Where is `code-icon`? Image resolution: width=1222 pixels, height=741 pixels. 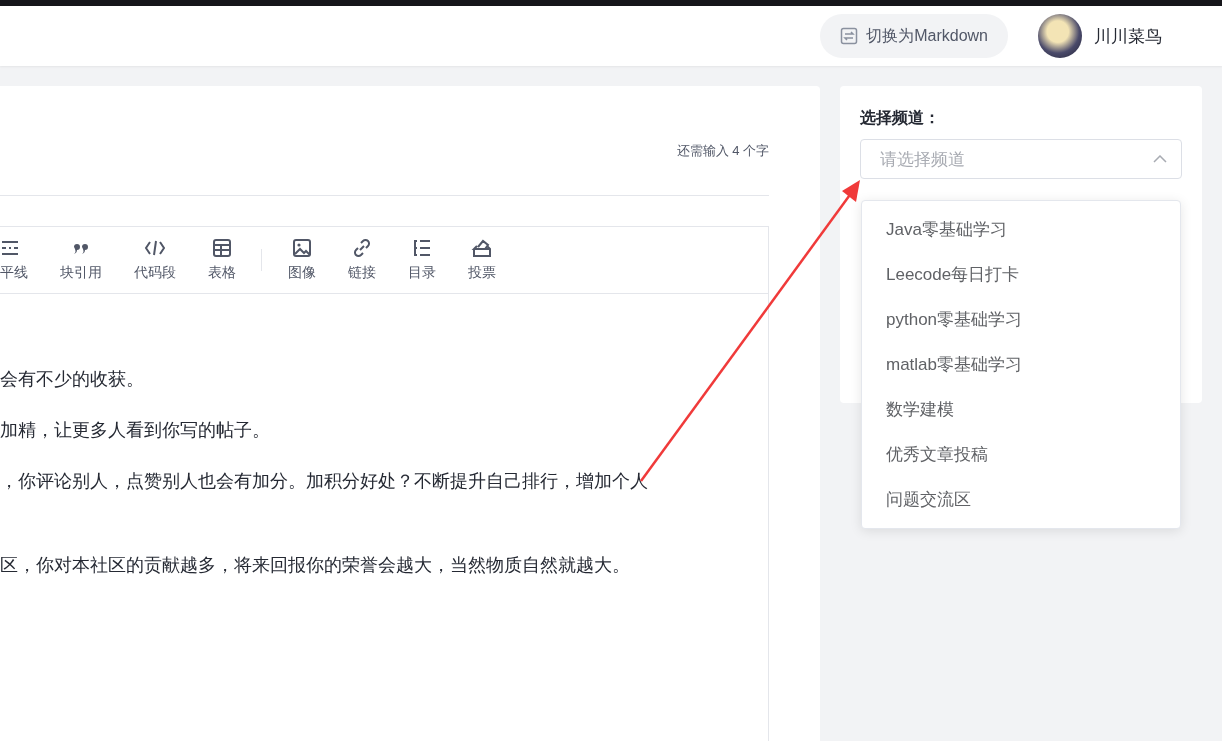 code-icon is located at coordinates (155, 248).